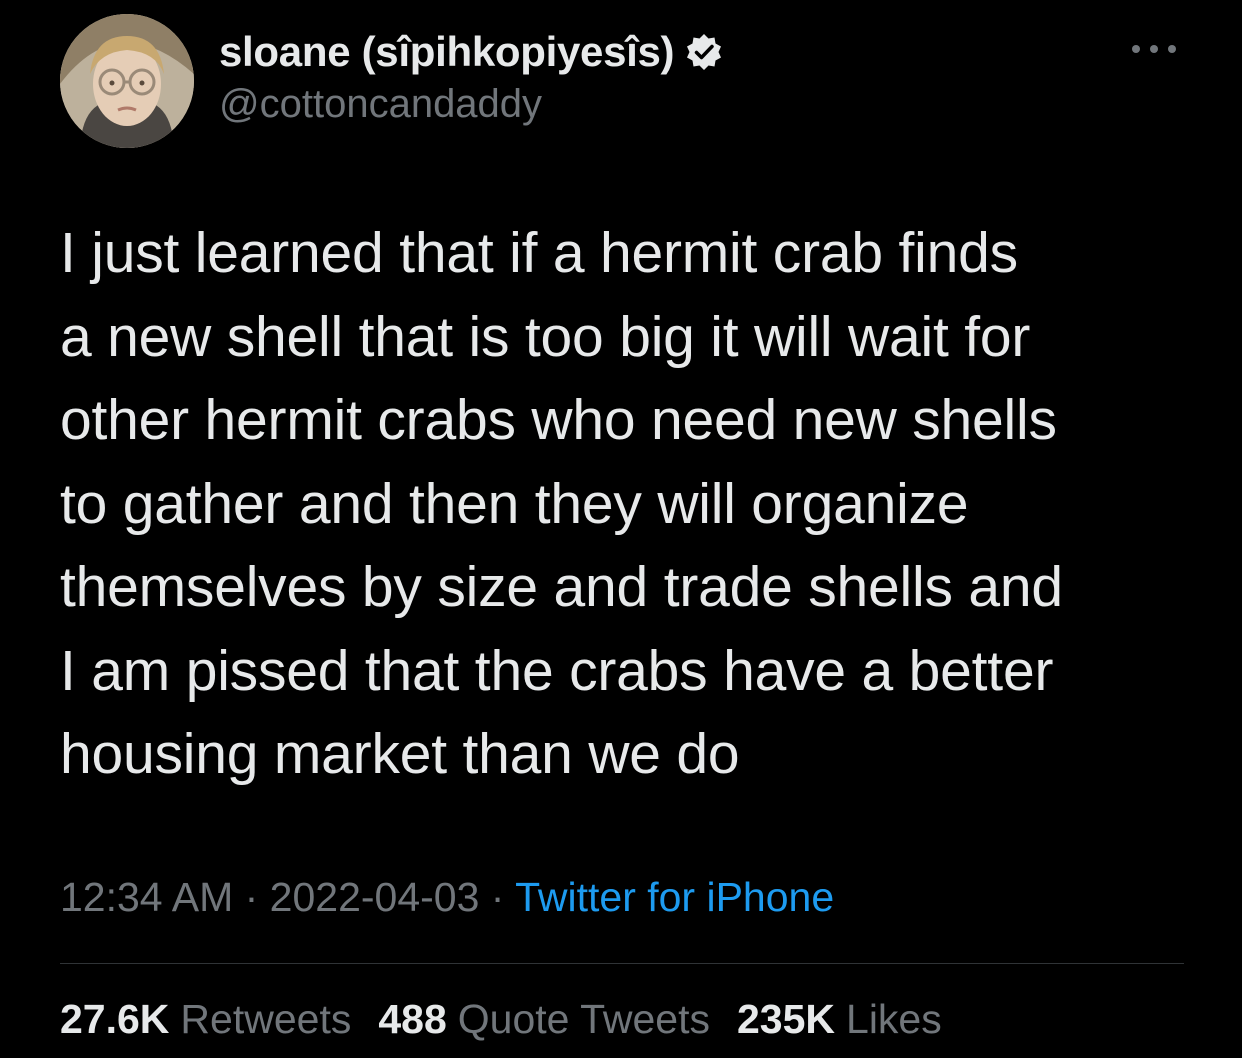 Image resolution: width=1242 pixels, height=1058 pixels. What do you see at coordinates (266, 1019) in the screenshot?
I see `retweets-label: Retweets` at bounding box center [266, 1019].